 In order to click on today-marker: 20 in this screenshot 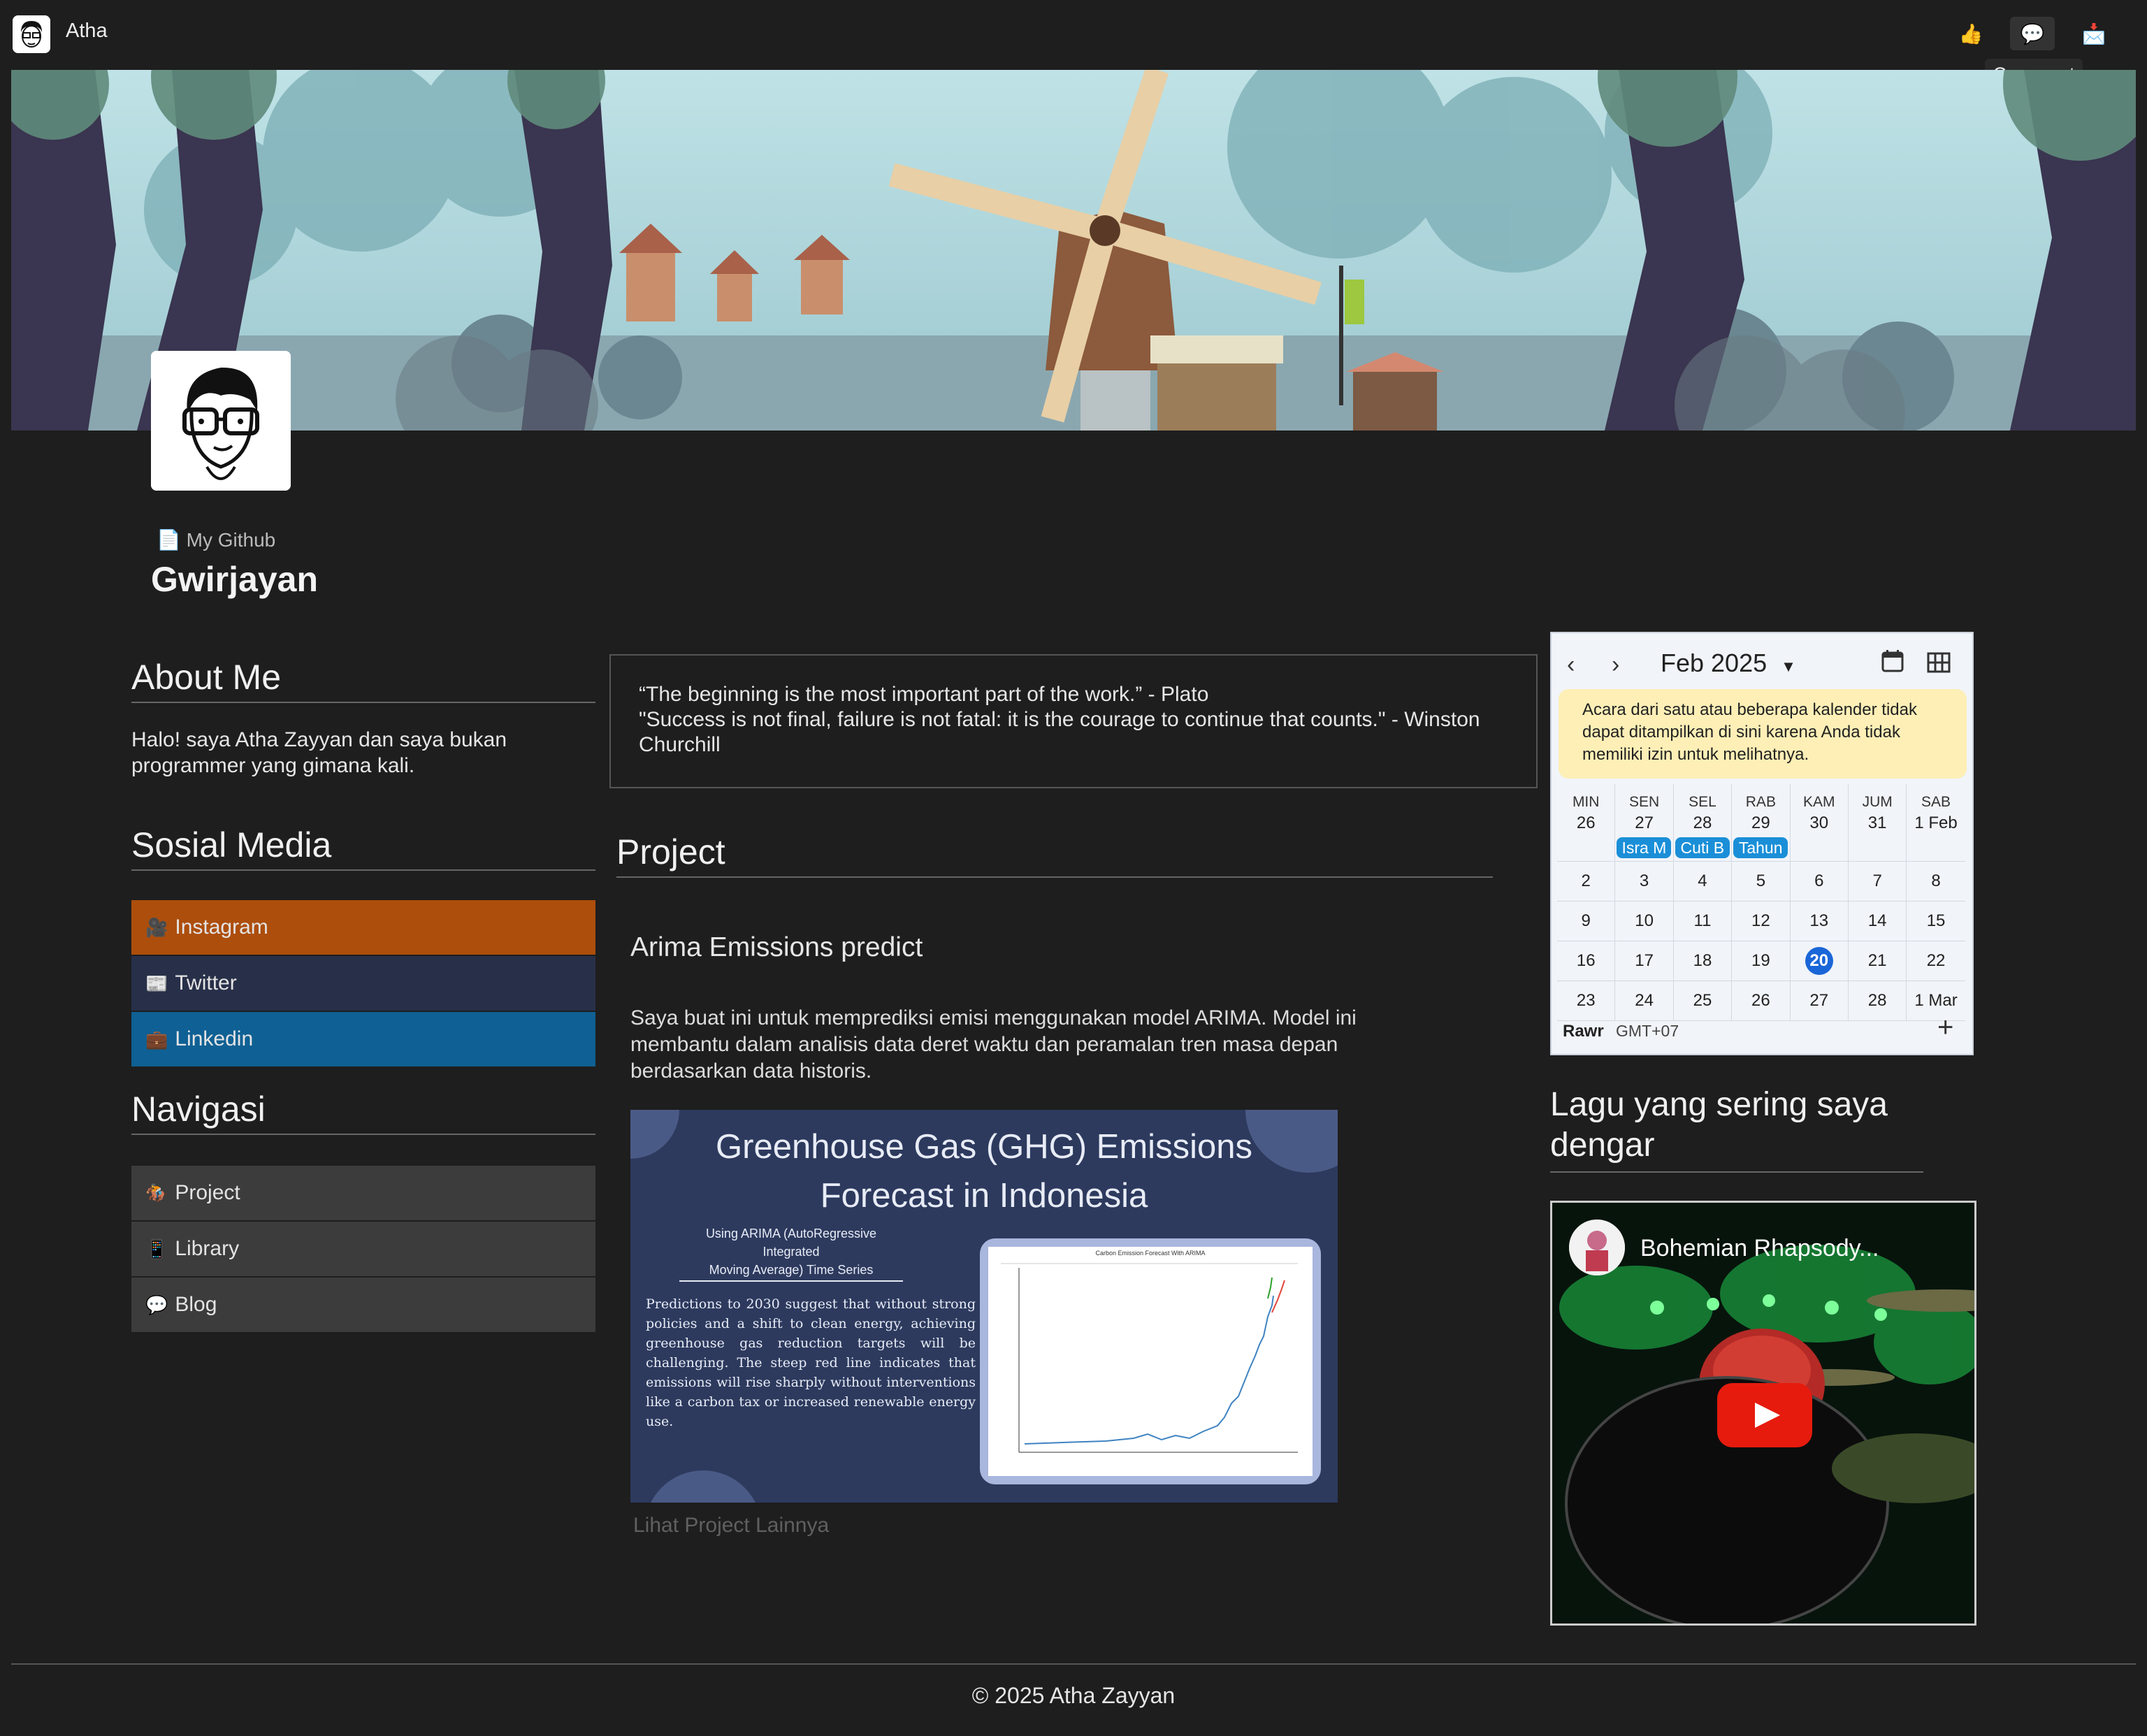, I will do `click(1819, 961)`.